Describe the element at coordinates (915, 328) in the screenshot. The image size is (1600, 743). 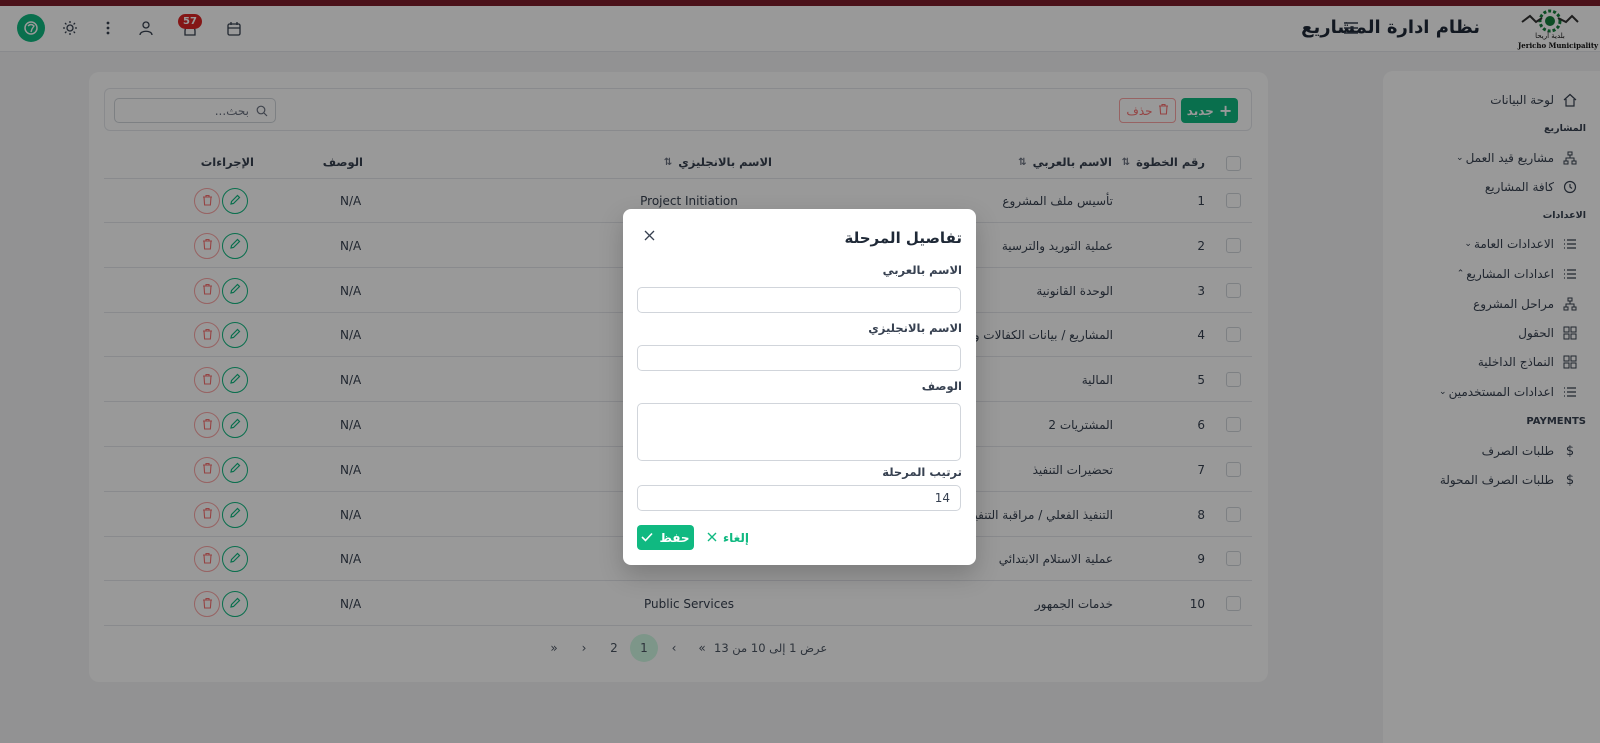
I see `name-en-label: الاسم بالانجليزي` at that location.